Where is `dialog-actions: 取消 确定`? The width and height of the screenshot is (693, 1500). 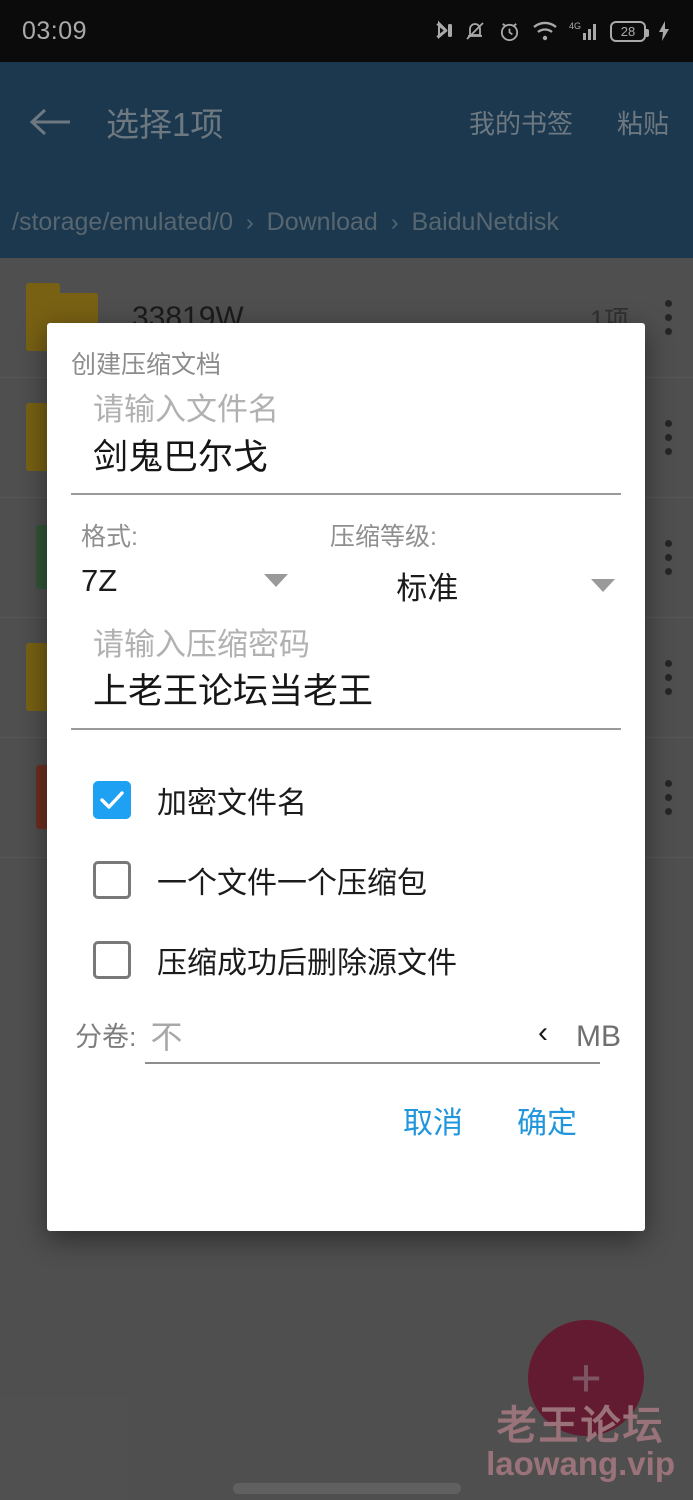 dialog-actions: 取消 确定 is located at coordinates (346, 1103).